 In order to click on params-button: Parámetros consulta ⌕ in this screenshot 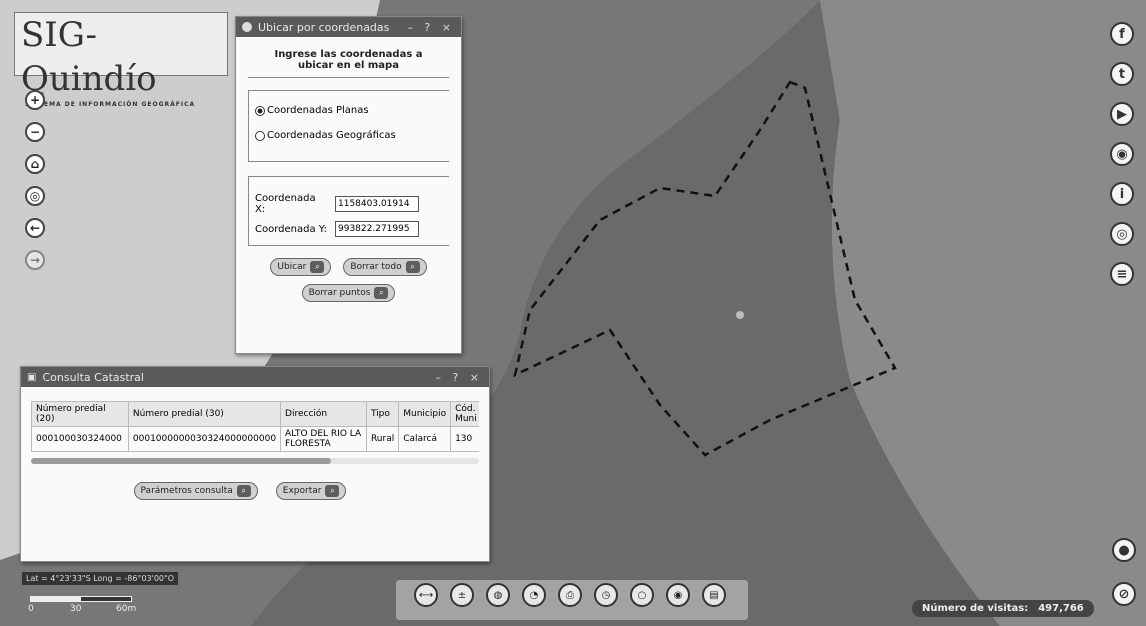, I will do `click(195, 491)`.